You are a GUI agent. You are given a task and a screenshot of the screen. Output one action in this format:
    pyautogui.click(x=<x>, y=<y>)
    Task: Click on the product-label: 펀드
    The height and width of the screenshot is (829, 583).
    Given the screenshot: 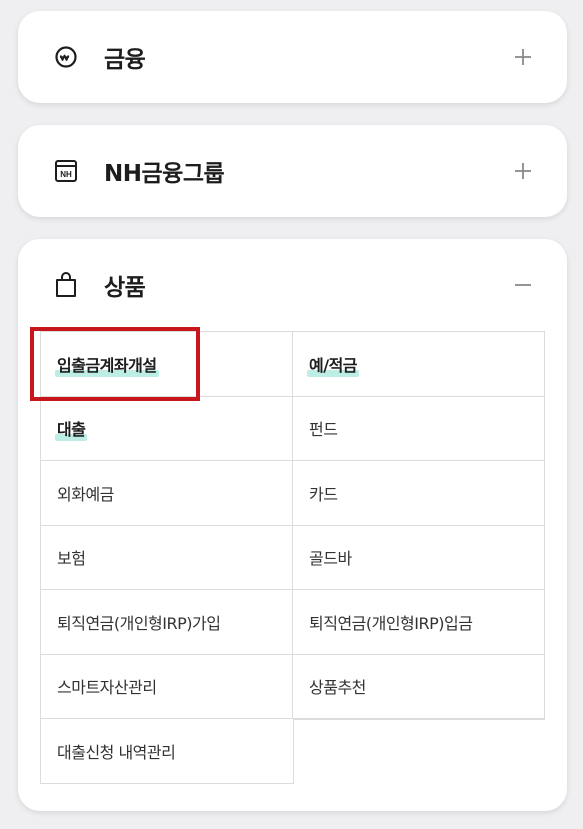 What is the action you would take?
    pyautogui.click(x=323, y=430)
    